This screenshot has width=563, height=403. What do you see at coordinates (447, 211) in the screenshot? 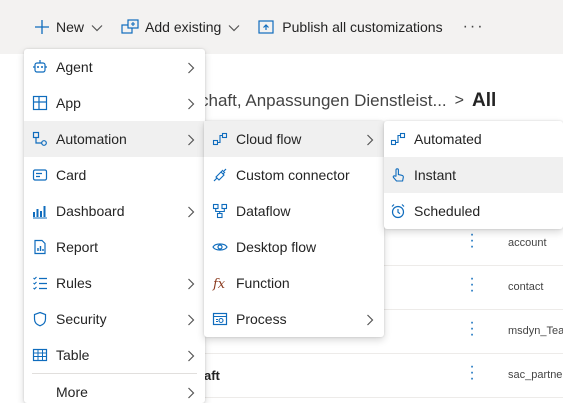
I see `menu-item-label: Scheduled` at bounding box center [447, 211].